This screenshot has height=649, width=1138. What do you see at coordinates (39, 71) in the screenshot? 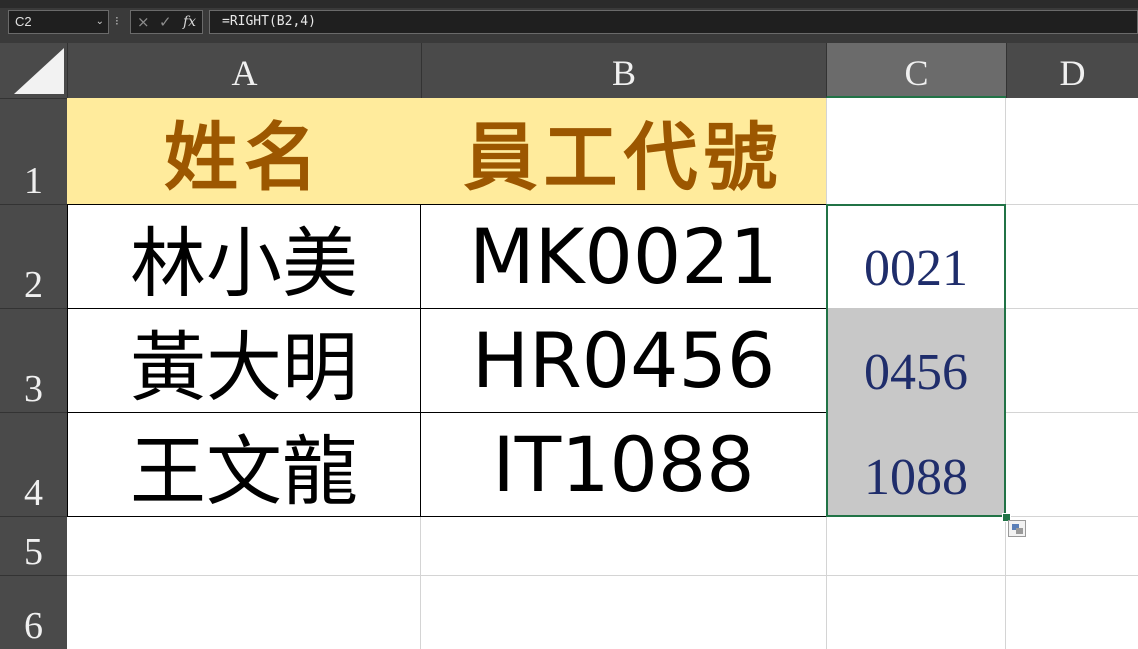
I see `select-all-triangle-icon` at bounding box center [39, 71].